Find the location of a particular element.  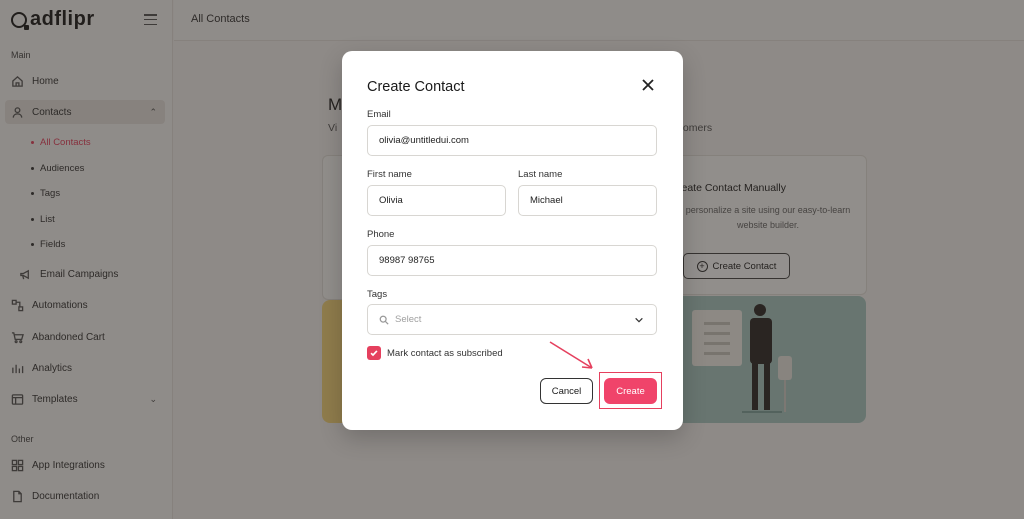

pointer-arrow-icon is located at coordinates (571, 355).